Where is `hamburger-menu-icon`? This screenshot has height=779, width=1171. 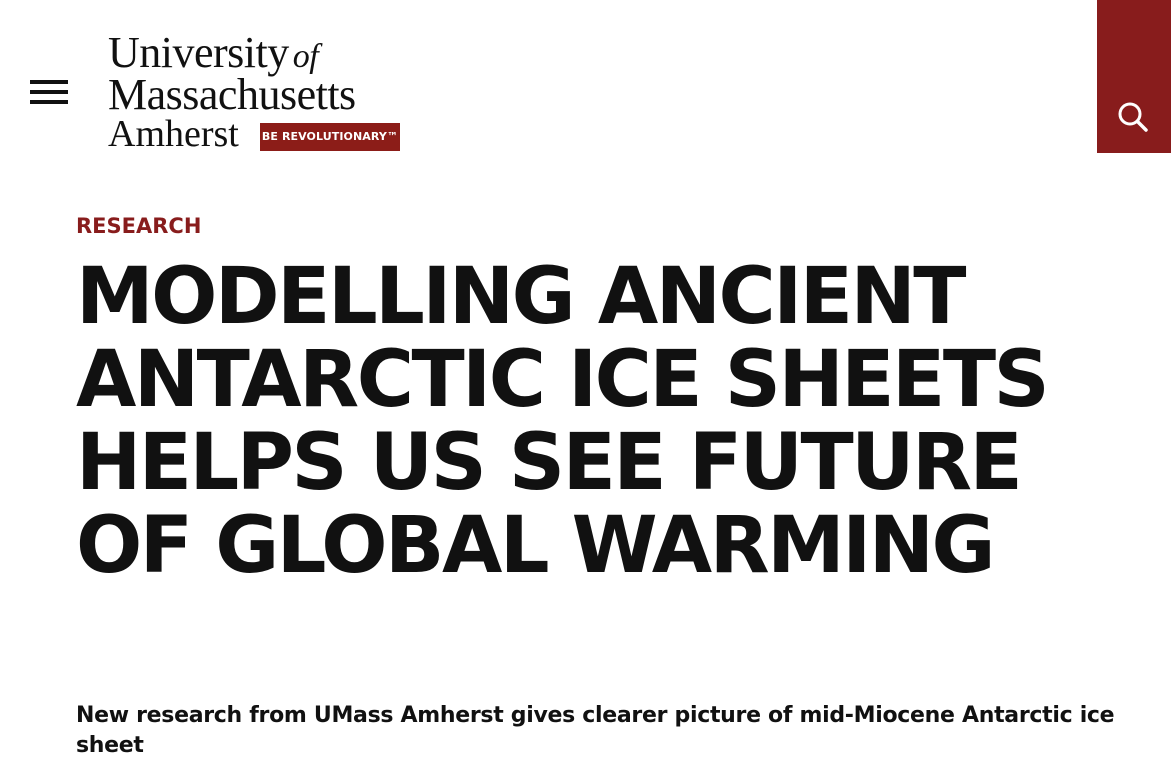
hamburger-menu-icon is located at coordinates (49, 82).